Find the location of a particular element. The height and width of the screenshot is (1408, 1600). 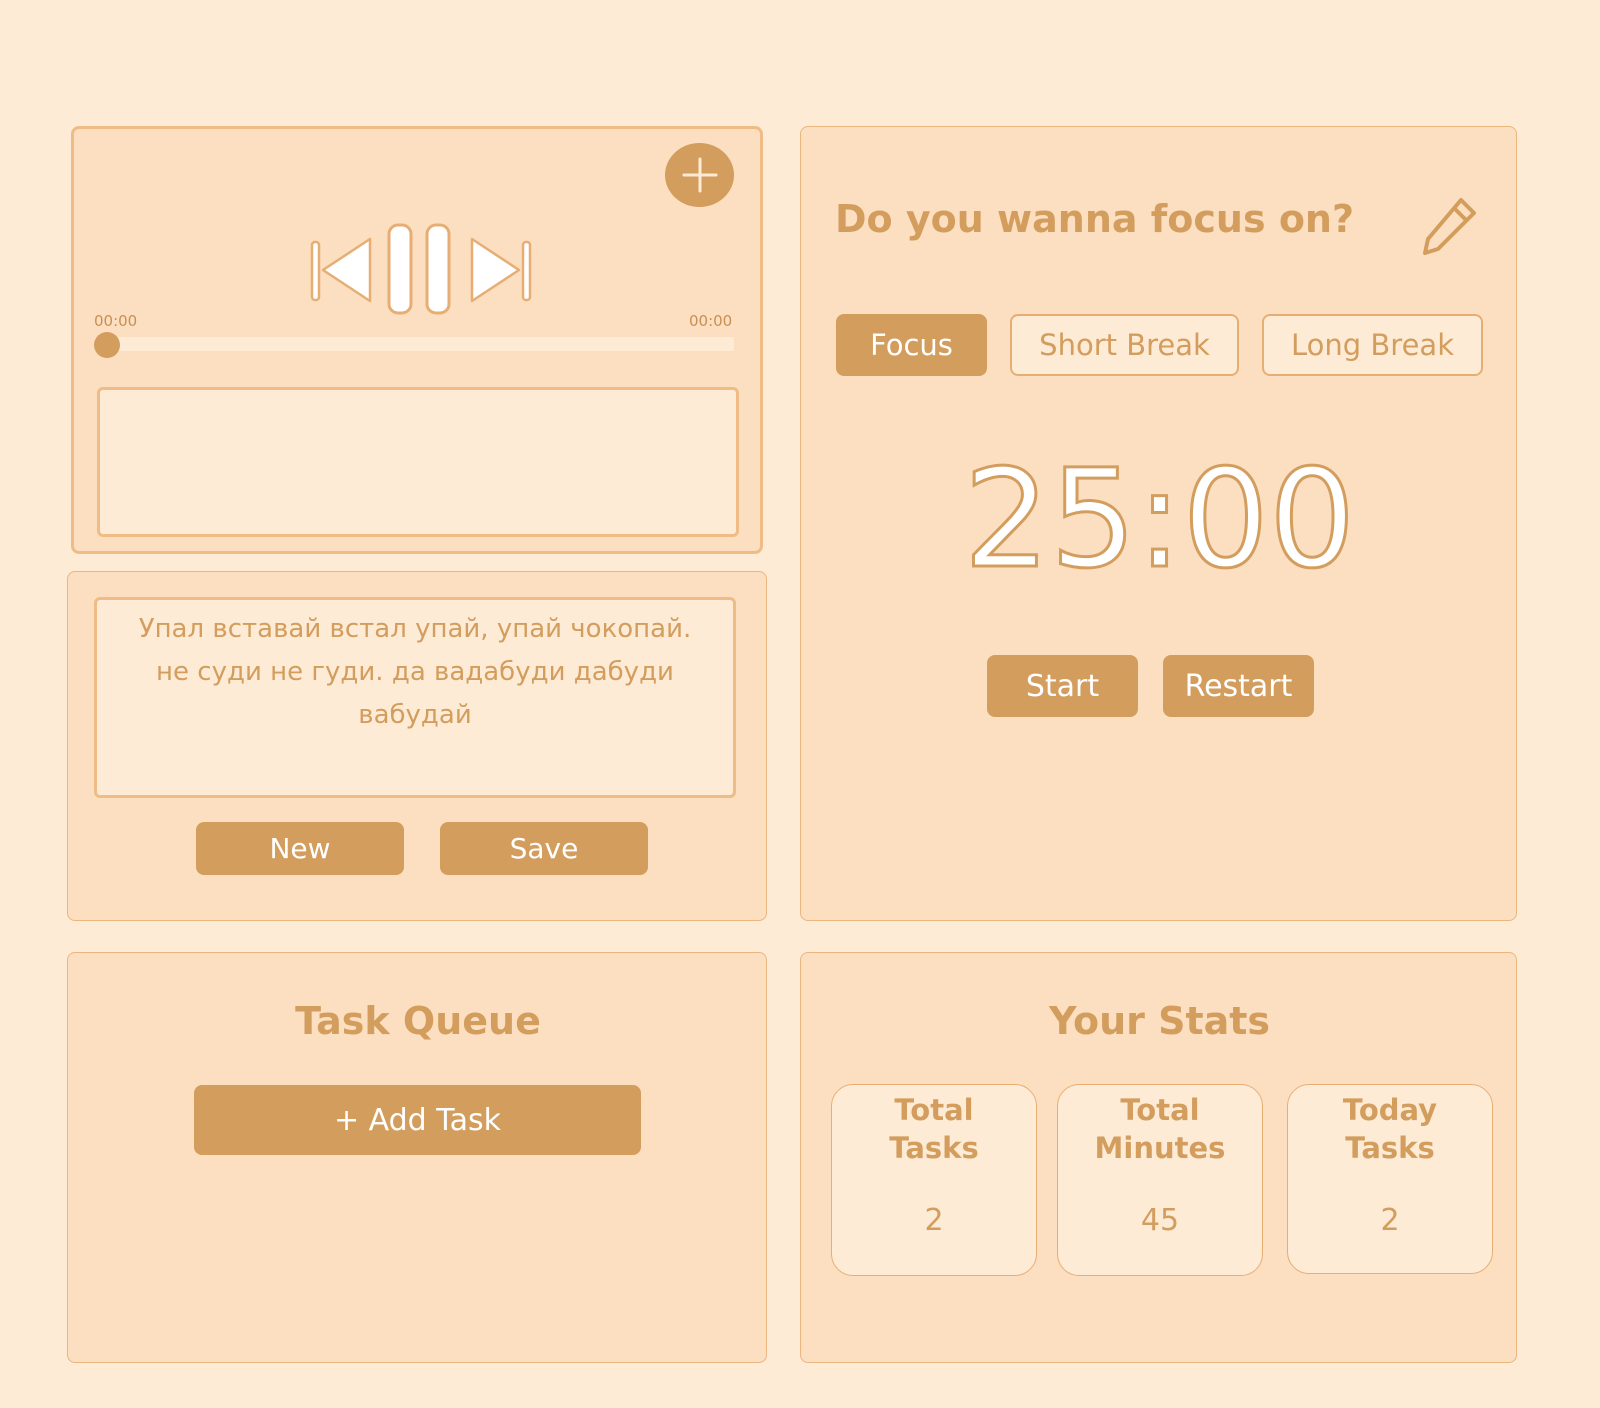

plus-icon is located at coordinates (699, 175).